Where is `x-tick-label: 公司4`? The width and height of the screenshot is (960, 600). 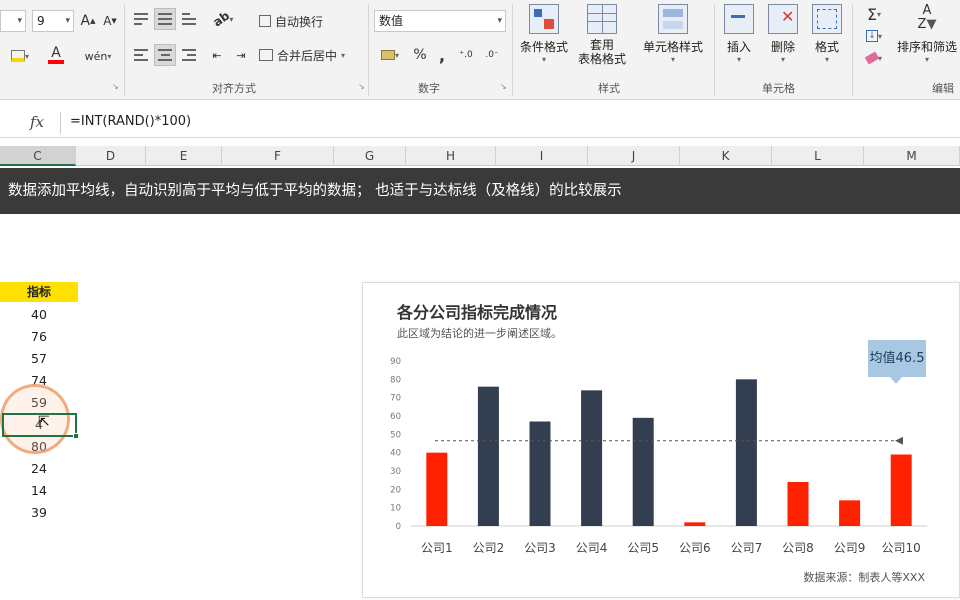 x-tick-label: 公司4 is located at coordinates (592, 548).